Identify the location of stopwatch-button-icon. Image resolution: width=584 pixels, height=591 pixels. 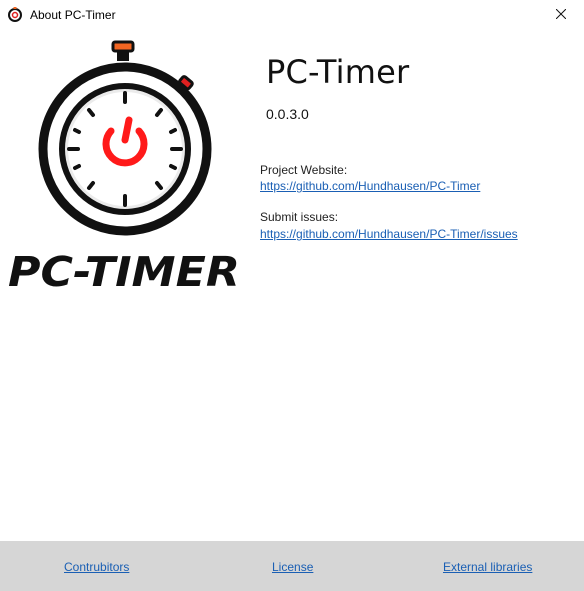
(123, 46).